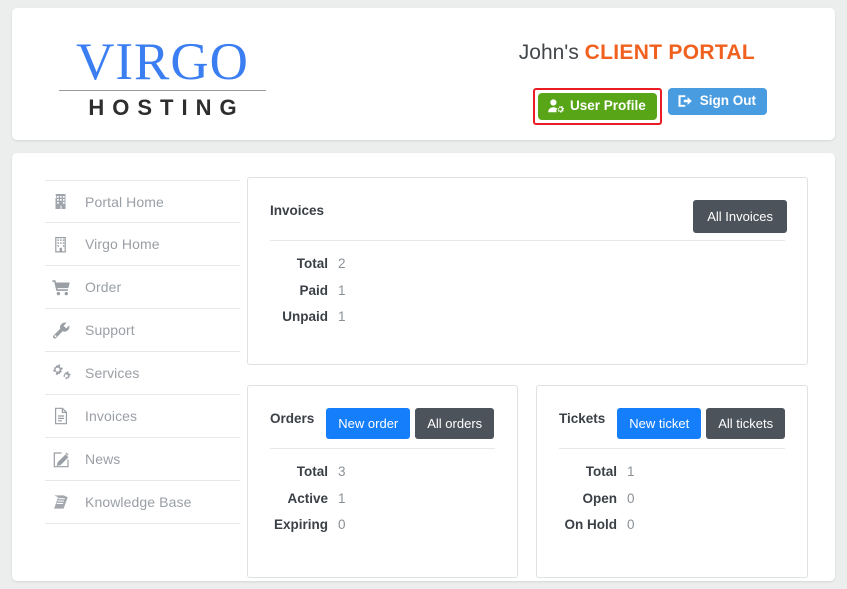 This screenshot has height=589, width=847. What do you see at coordinates (300, 524) in the screenshot?
I see `orders-expiring-label: Expiring` at bounding box center [300, 524].